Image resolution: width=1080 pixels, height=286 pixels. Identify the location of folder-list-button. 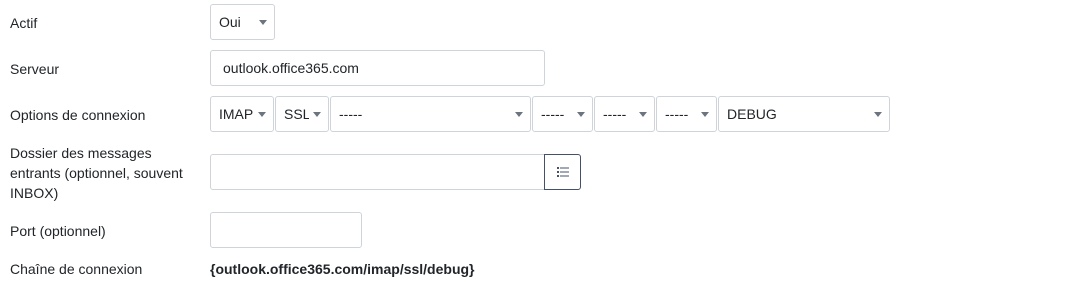
(562, 172).